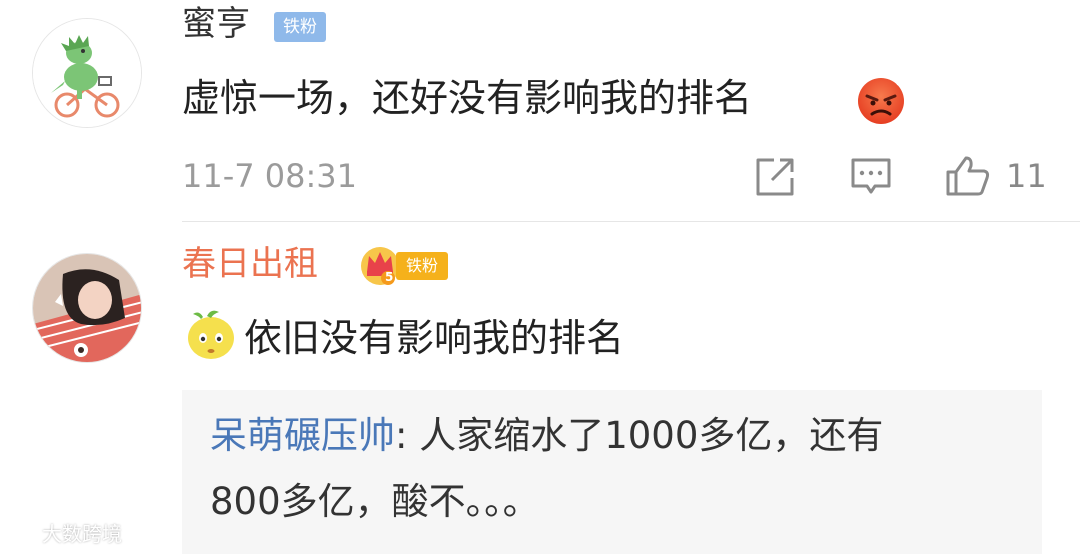  I want to click on comment-text: 依旧没有影响我的排名, so click(434, 338).